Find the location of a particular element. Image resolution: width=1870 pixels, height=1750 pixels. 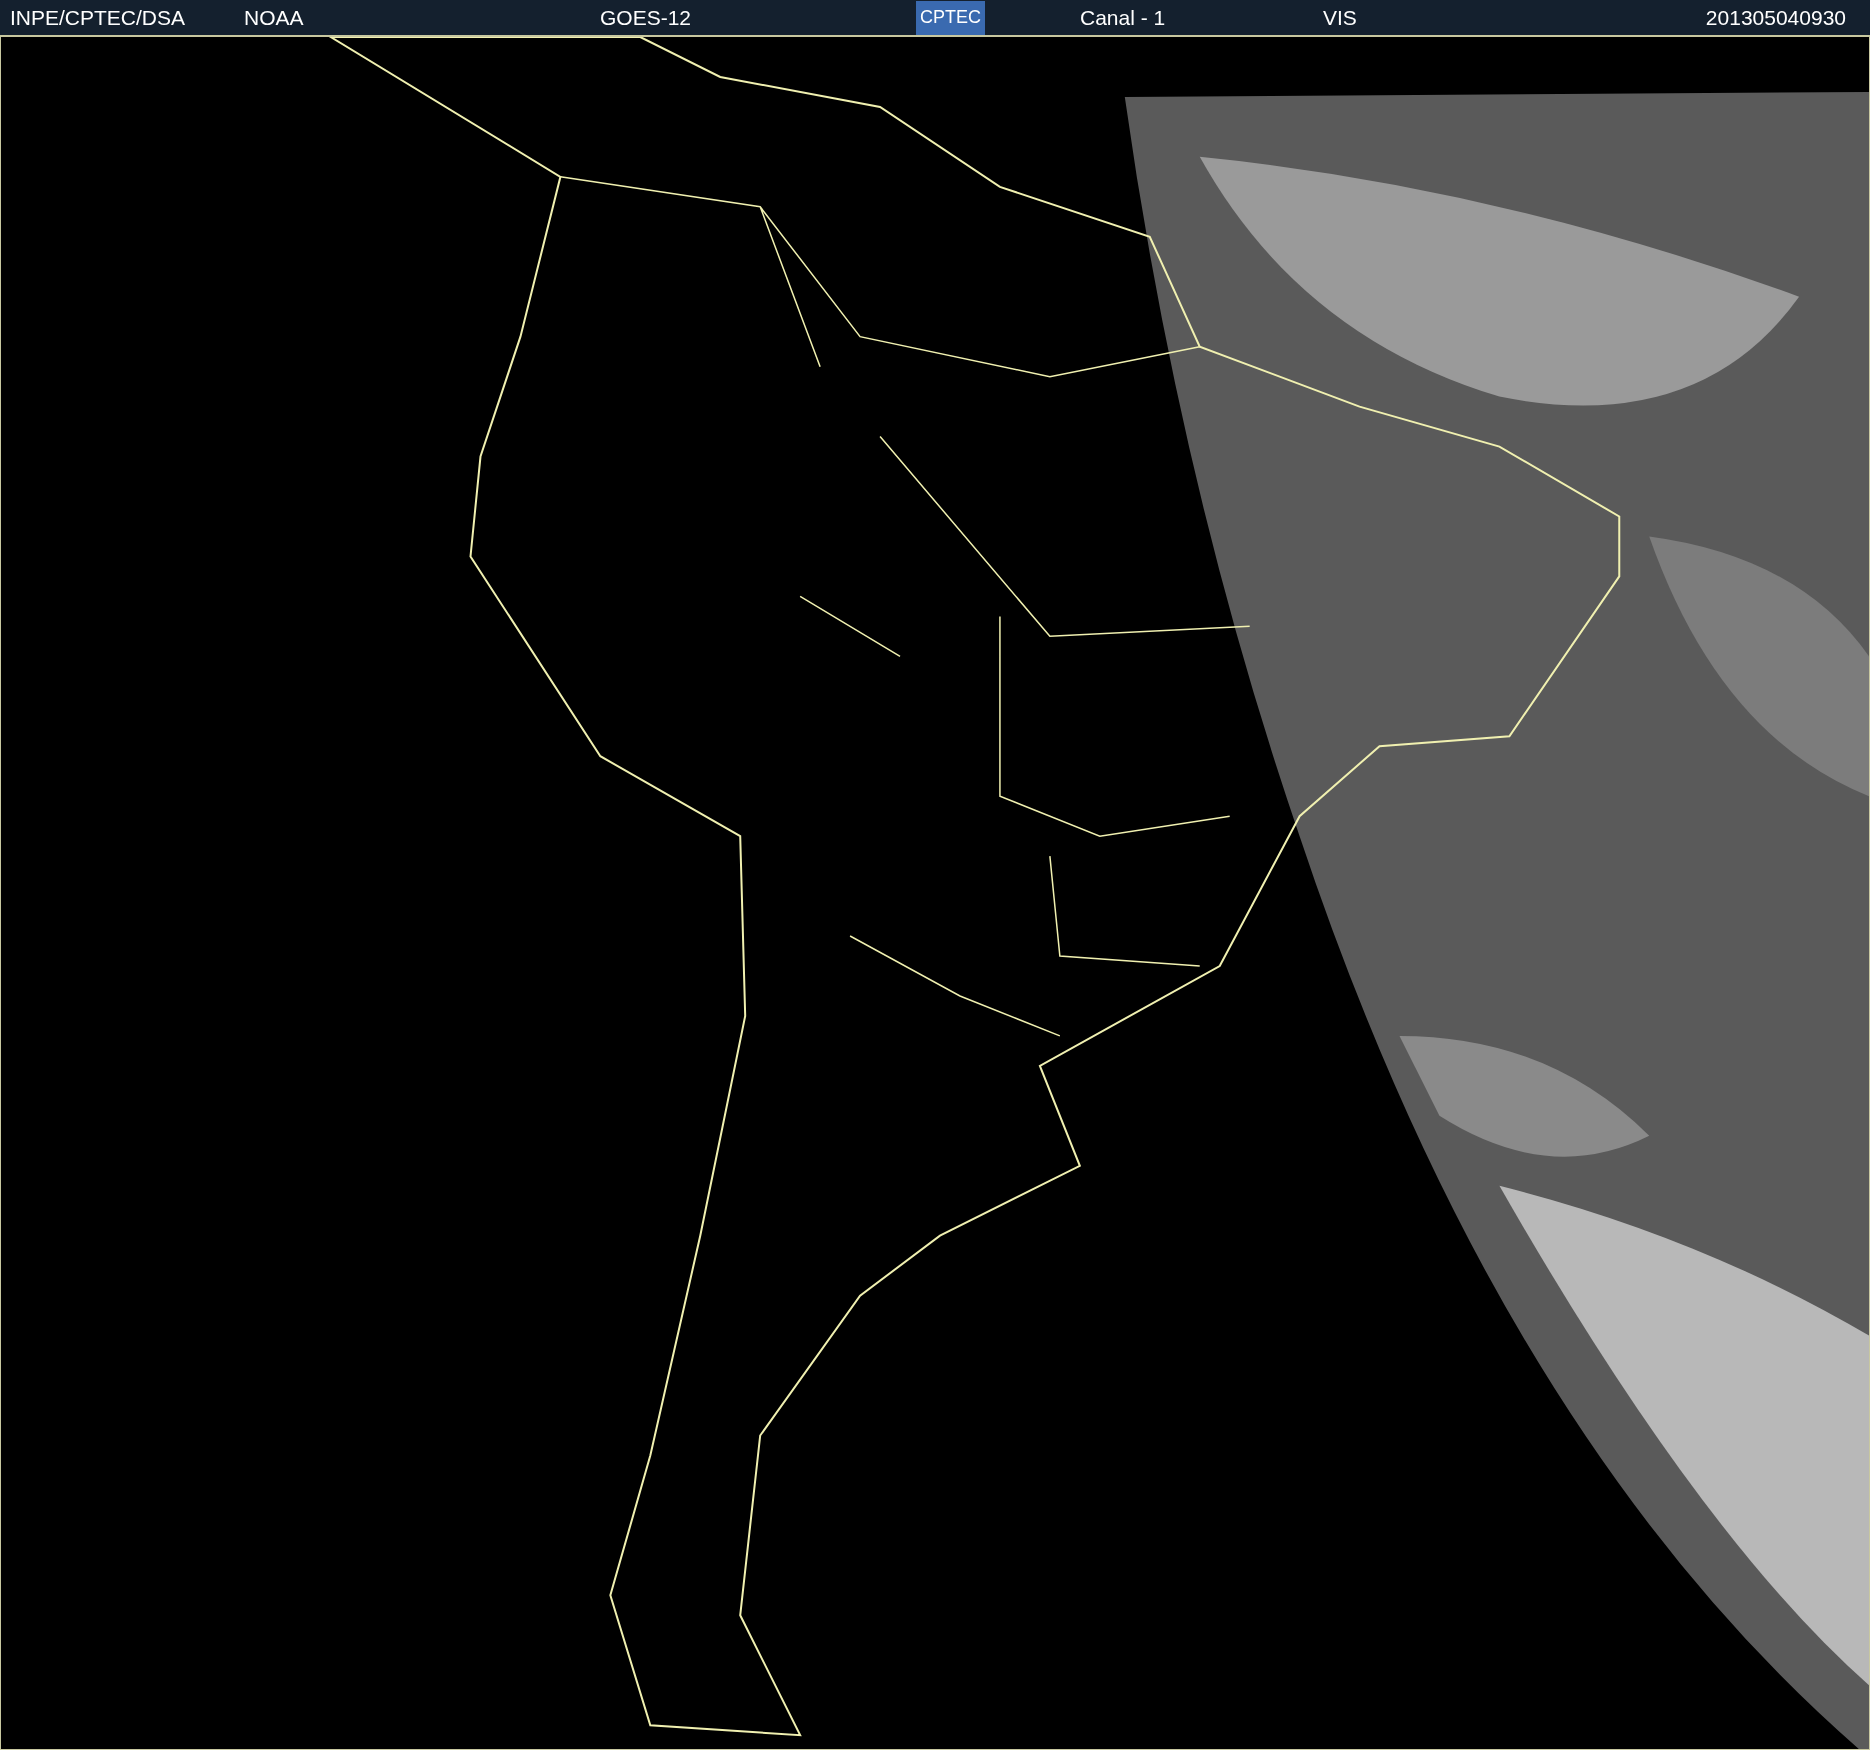

timestamp-label: 201305040930 is located at coordinates (1776, 17).